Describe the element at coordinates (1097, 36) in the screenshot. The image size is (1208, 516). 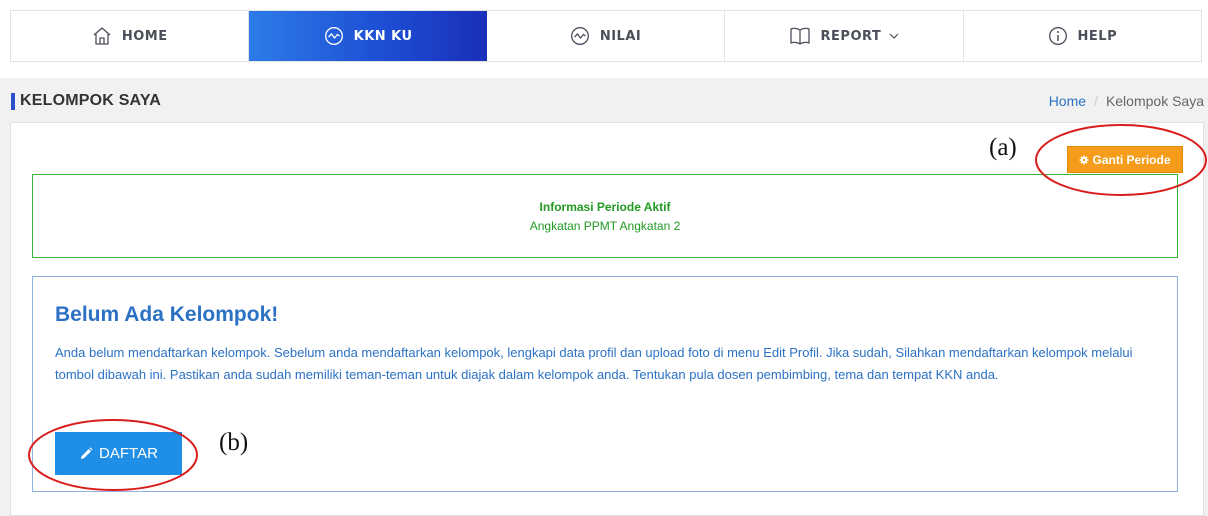
I see `nav-item-label: HELP` at that location.